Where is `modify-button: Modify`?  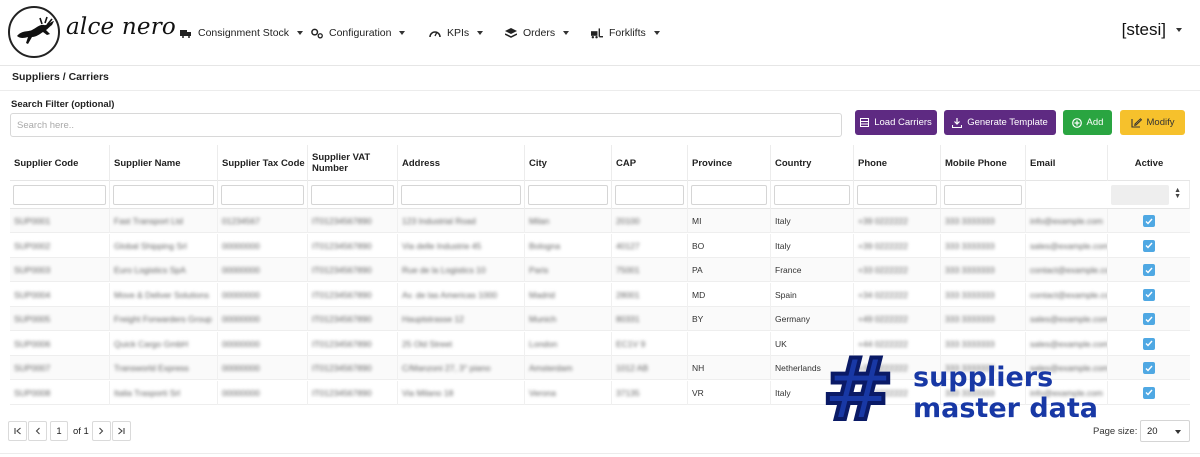 modify-button: Modify is located at coordinates (1152, 122).